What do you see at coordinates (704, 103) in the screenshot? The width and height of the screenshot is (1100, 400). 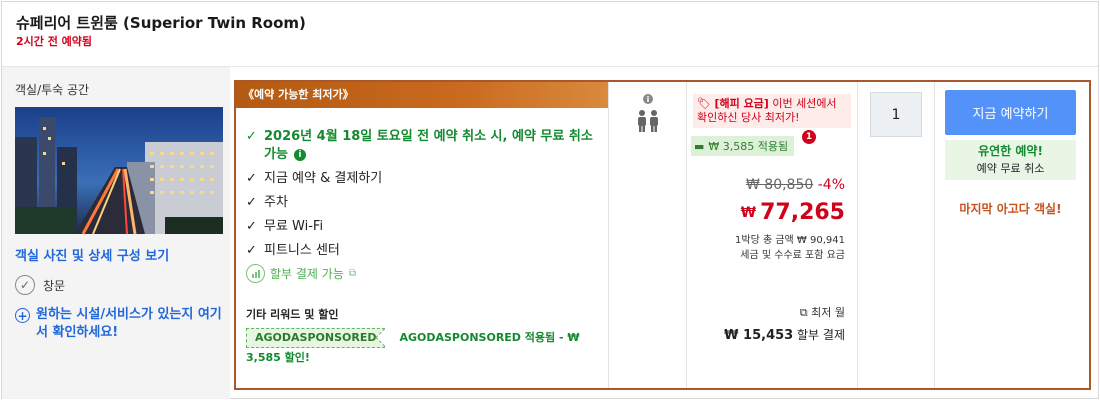 I see `tag-icon: 🏷` at bounding box center [704, 103].